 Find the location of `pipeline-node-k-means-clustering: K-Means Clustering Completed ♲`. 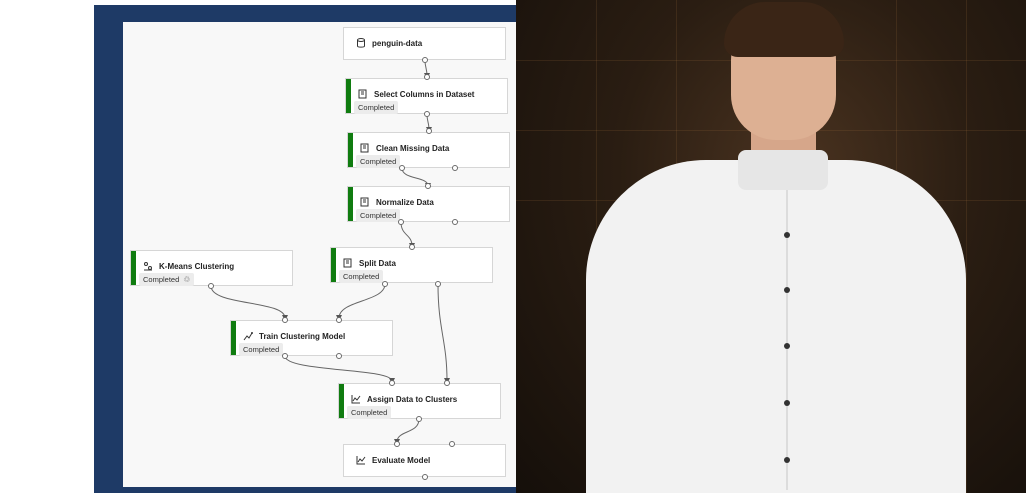

pipeline-node-k-means-clustering: K-Means Clustering Completed ♲ is located at coordinates (211, 268).